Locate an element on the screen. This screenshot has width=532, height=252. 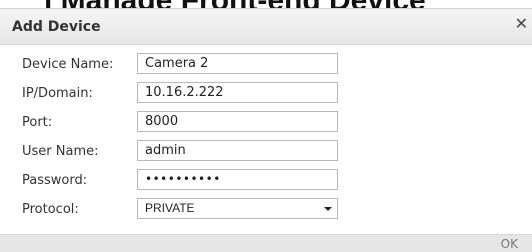
protocol-label: Protocol: is located at coordinates (50, 209).